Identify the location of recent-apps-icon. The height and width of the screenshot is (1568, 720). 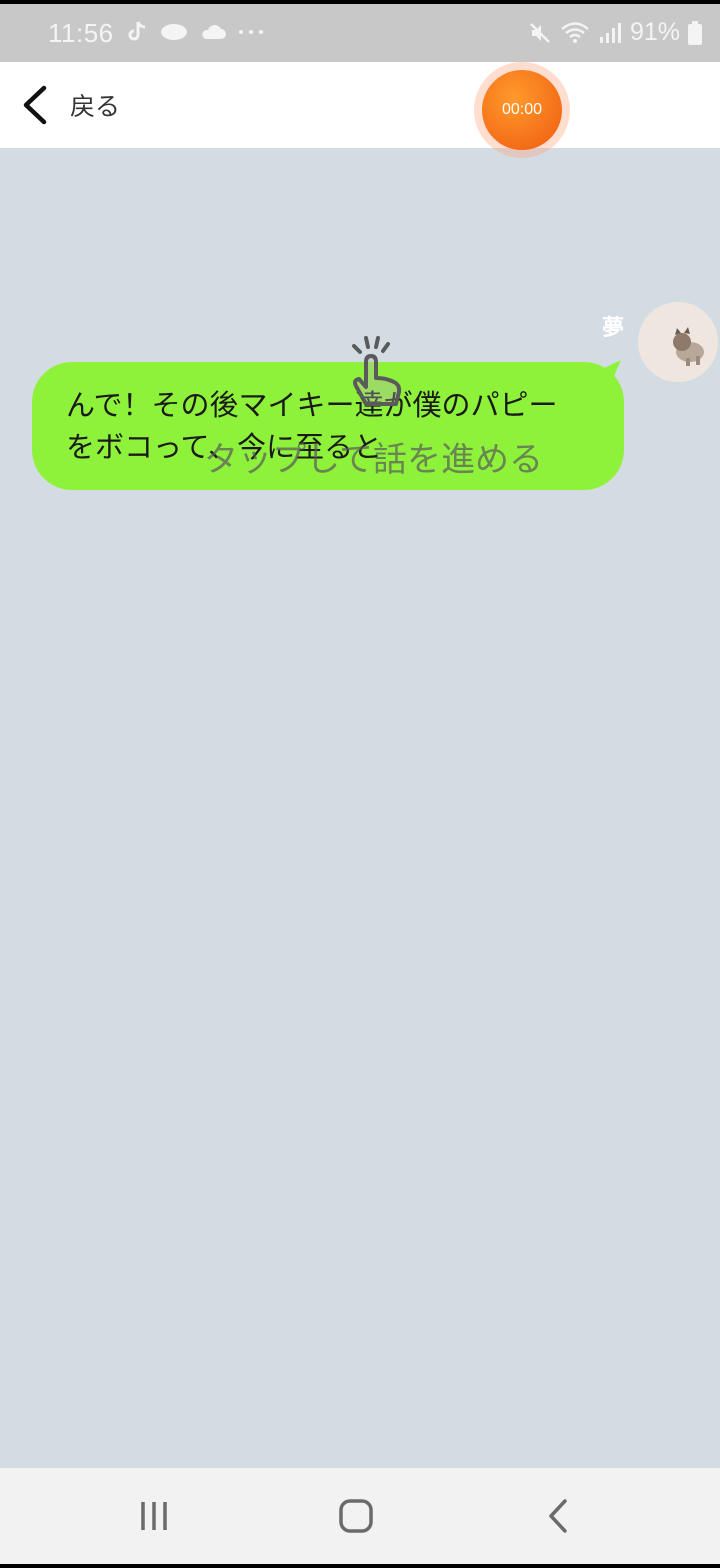
(154, 1516).